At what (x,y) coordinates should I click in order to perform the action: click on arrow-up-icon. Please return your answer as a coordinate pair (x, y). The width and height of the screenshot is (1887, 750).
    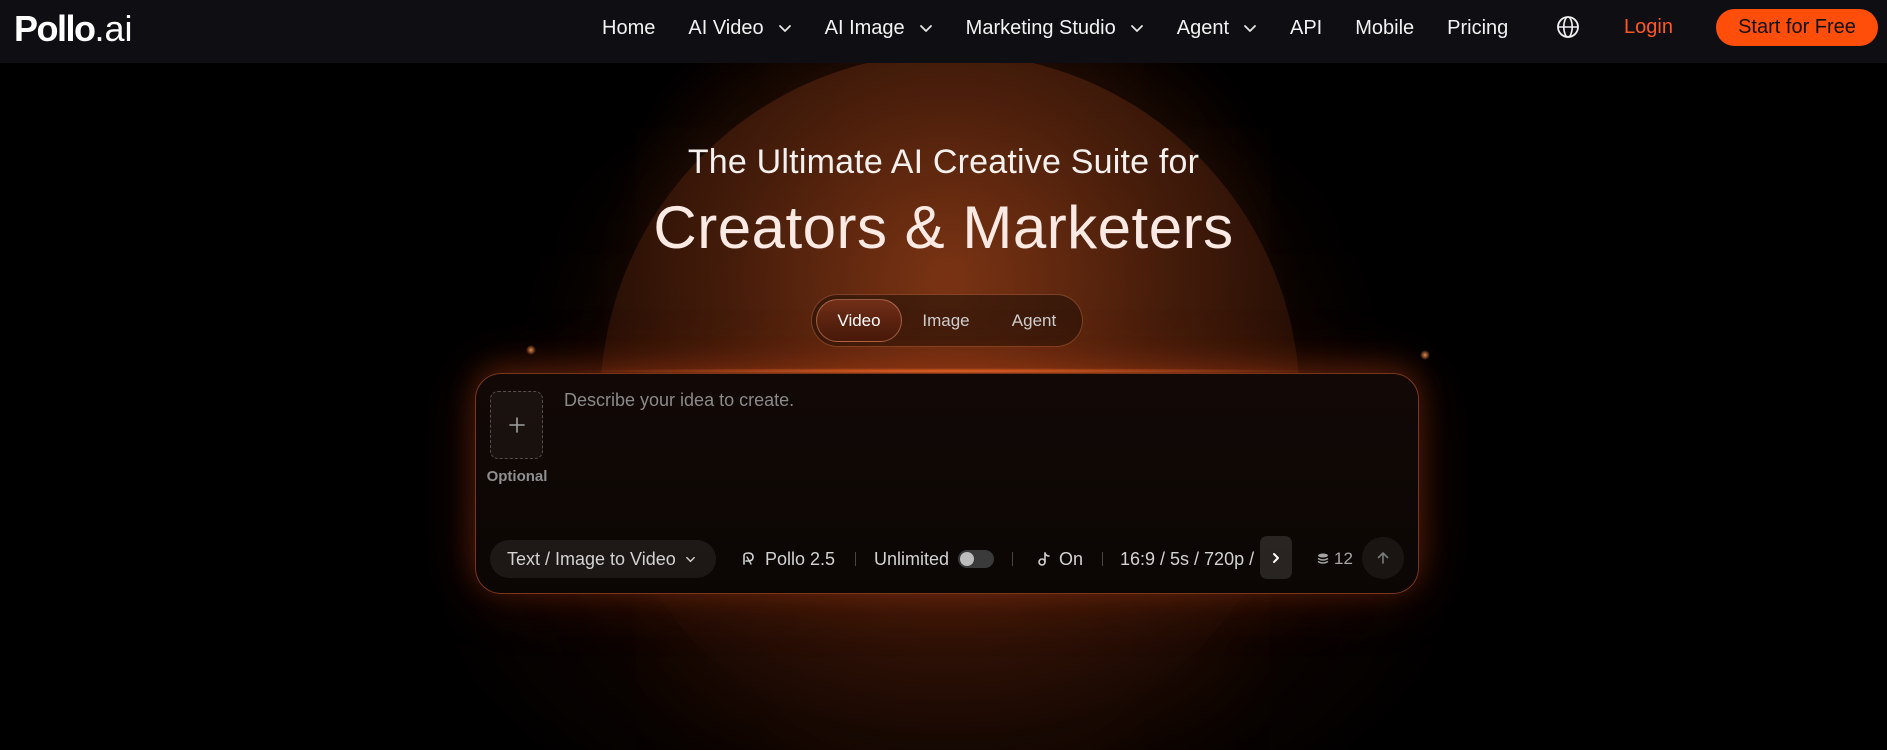
    Looking at the image, I should click on (1383, 558).